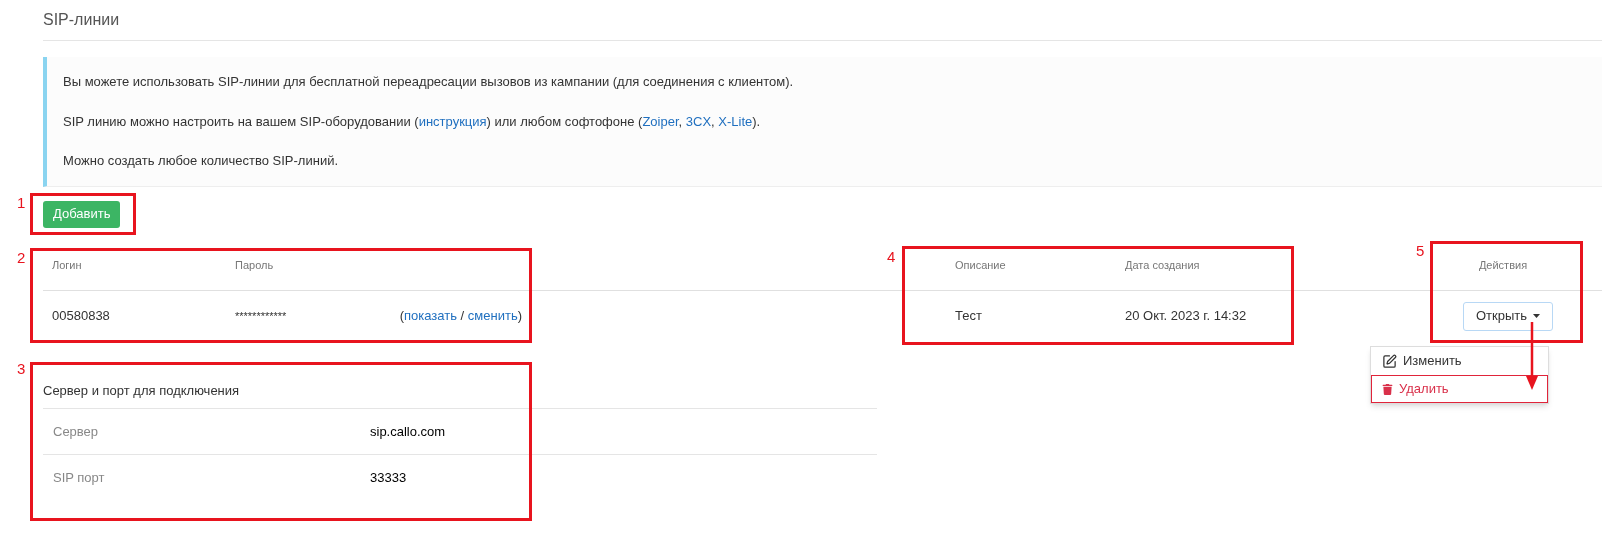 Image resolution: width=1602 pixels, height=534 pixels. I want to click on column-header: Действия, so click(1503, 265).